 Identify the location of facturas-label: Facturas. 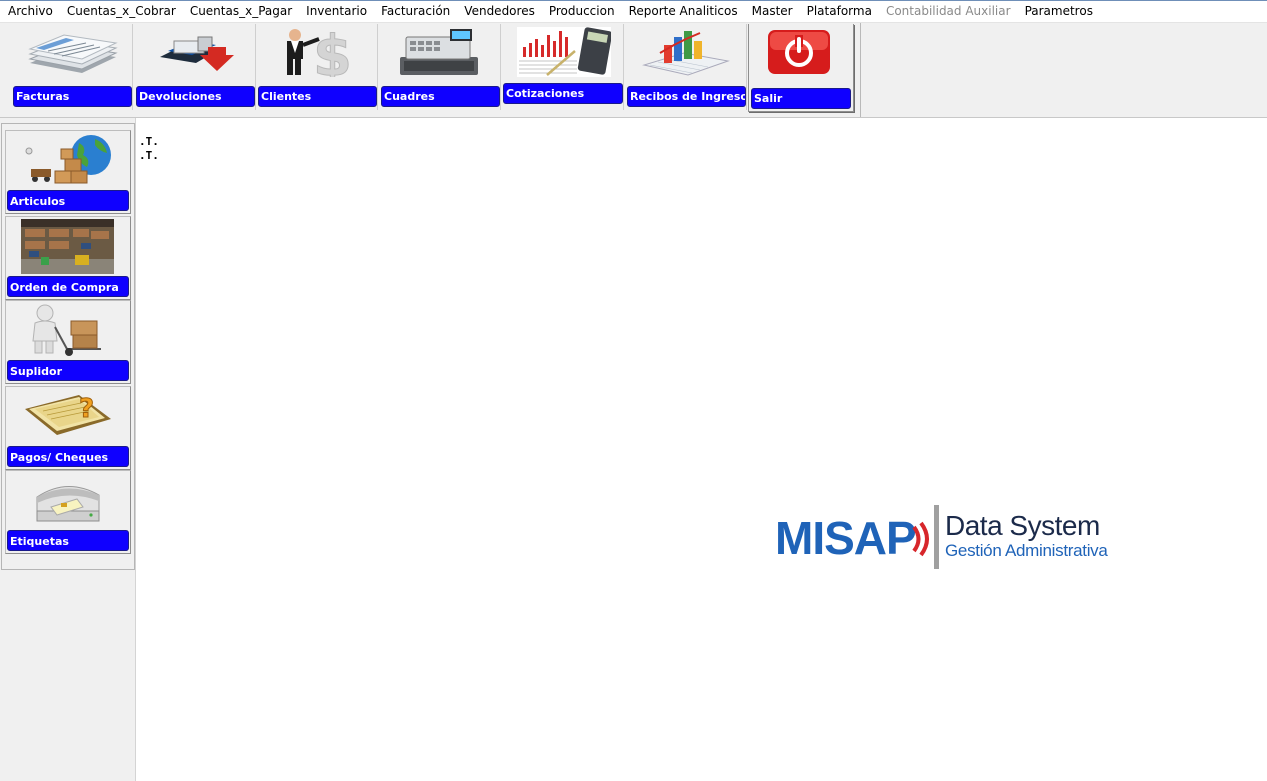
(72, 96).